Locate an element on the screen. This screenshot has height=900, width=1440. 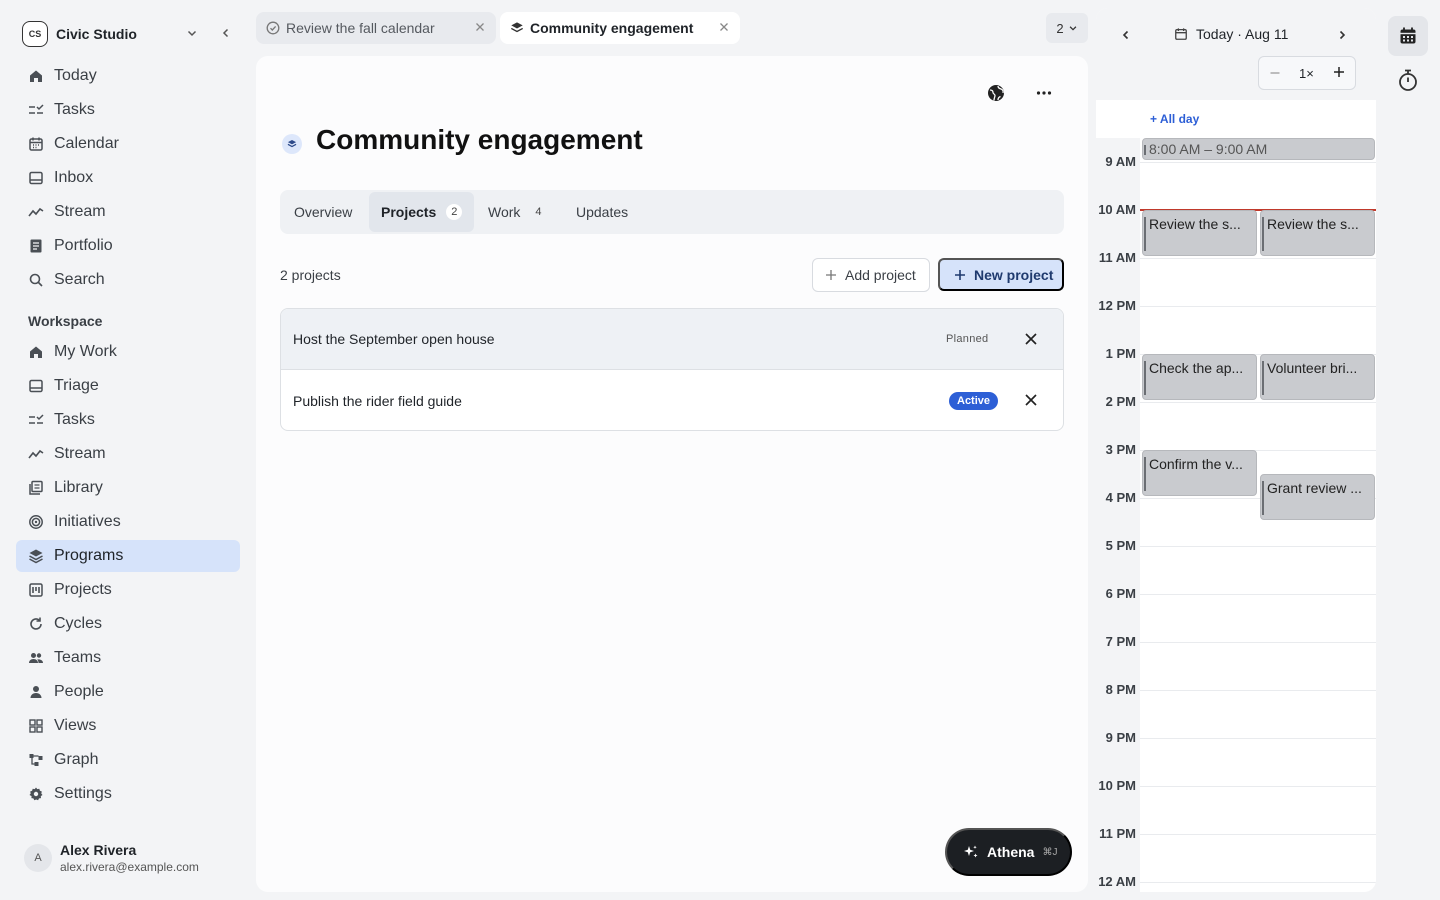
athena-assistant-button: Athena ⌘J is located at coordinates (1008, 852).